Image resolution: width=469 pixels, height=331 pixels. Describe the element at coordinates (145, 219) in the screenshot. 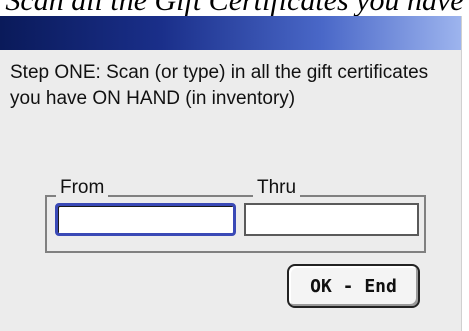

I see `from-input` at that location.